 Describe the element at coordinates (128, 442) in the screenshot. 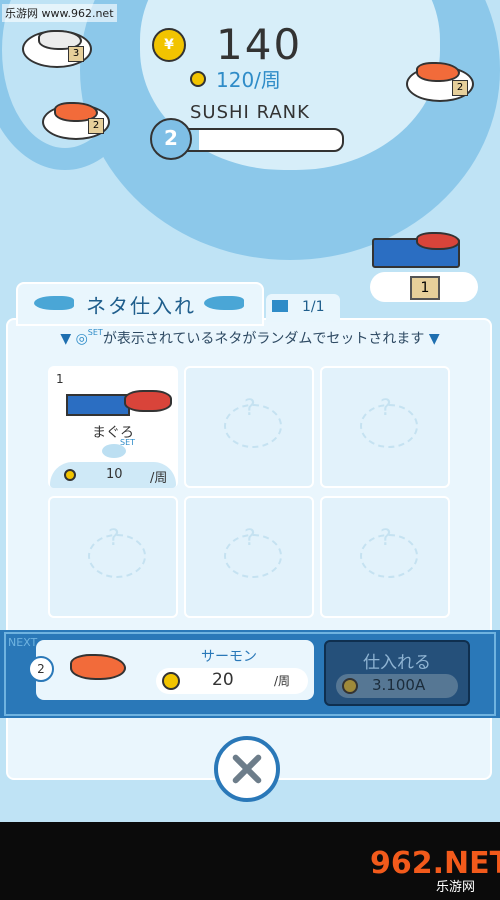

I see `set-label: SET` at that location.